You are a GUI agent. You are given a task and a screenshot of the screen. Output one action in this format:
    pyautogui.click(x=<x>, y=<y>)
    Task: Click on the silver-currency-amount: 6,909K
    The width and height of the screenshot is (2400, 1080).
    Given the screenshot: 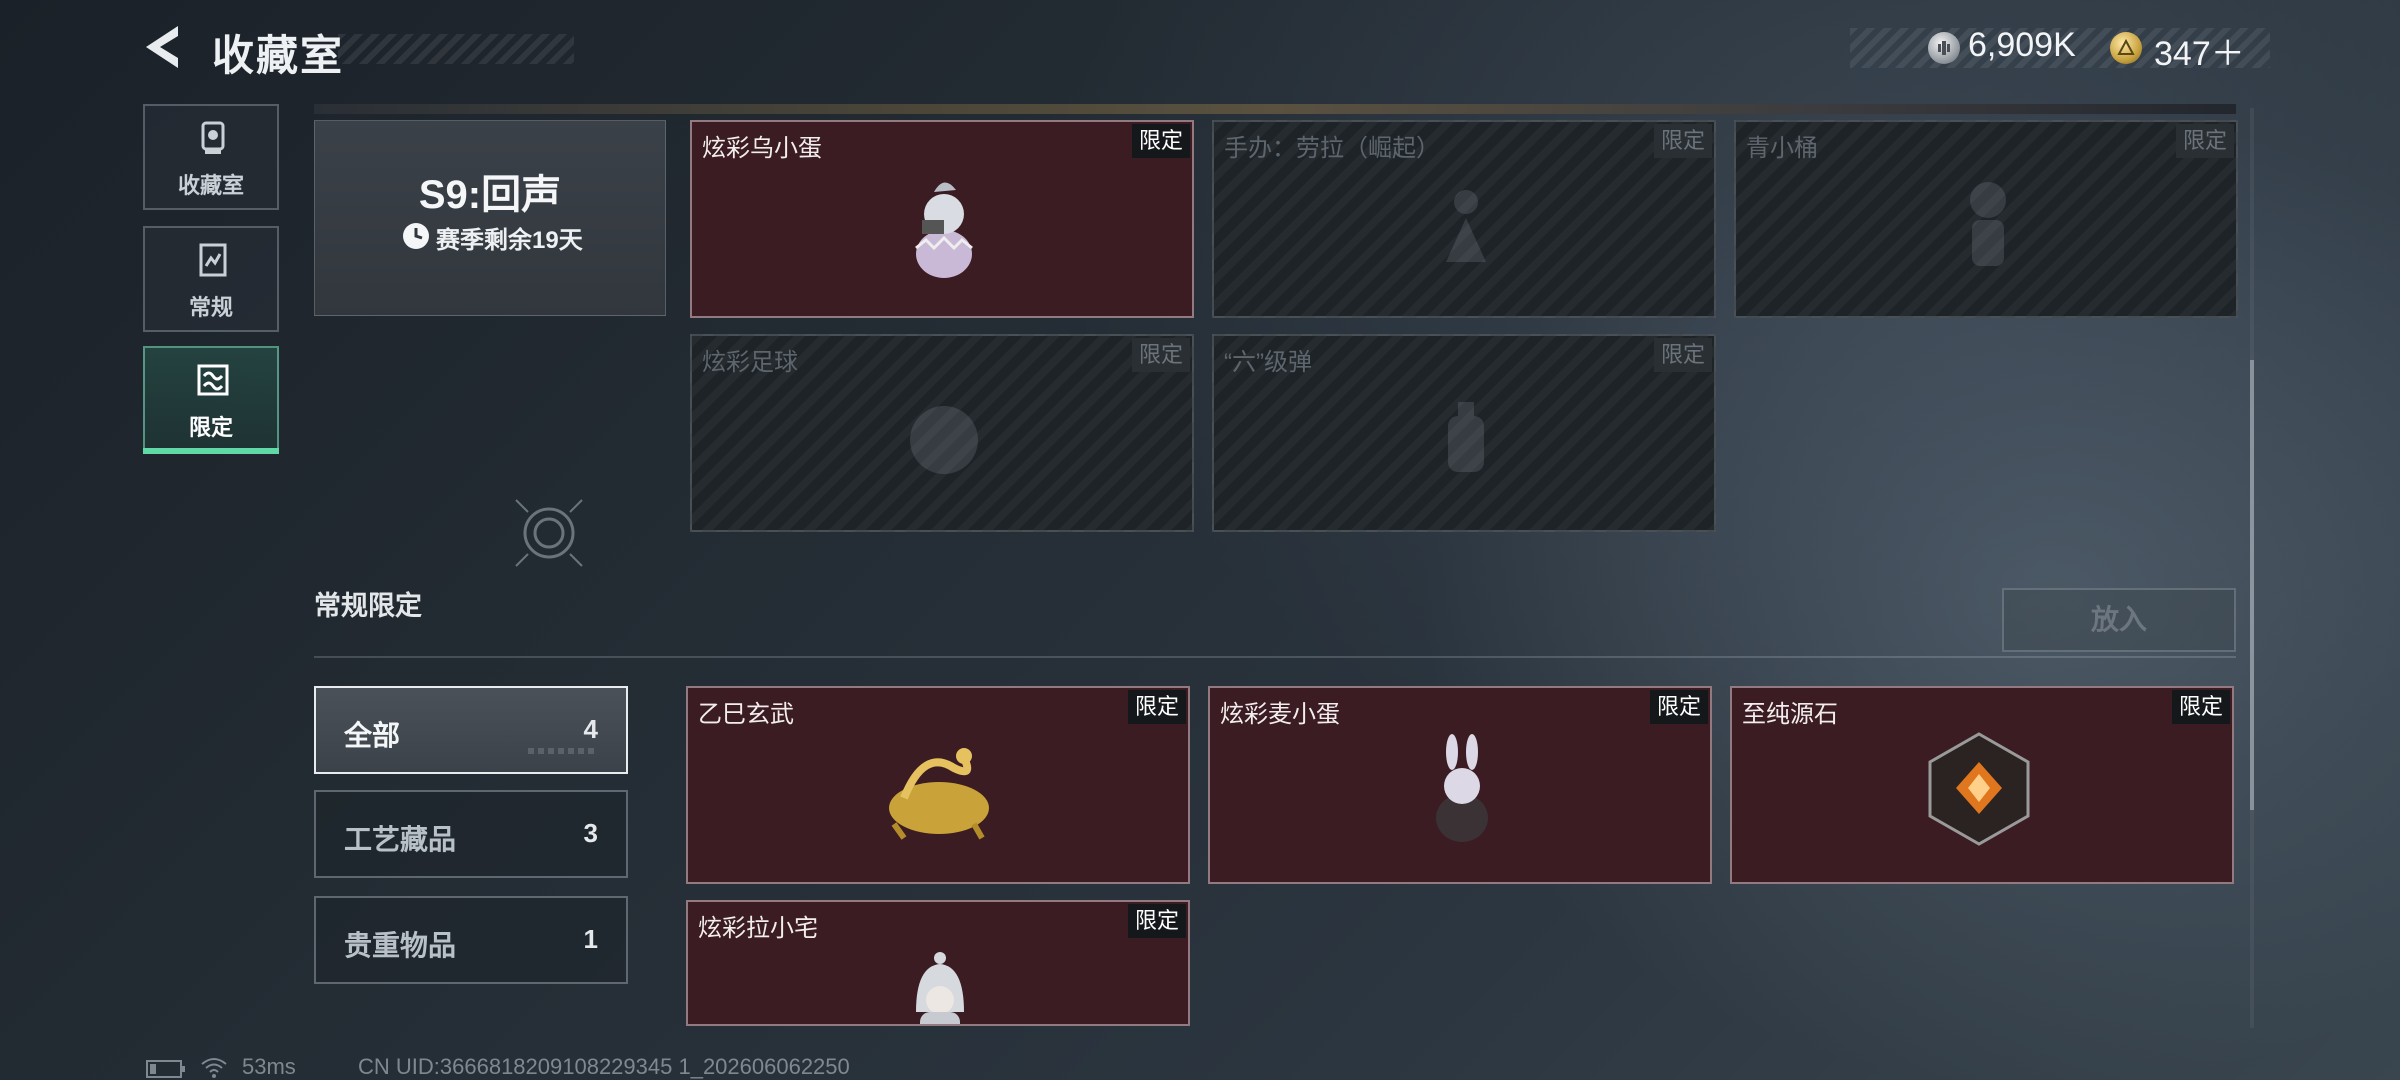 What is the action you would take?
    pyautogui.click(x=2022, y=45)
    